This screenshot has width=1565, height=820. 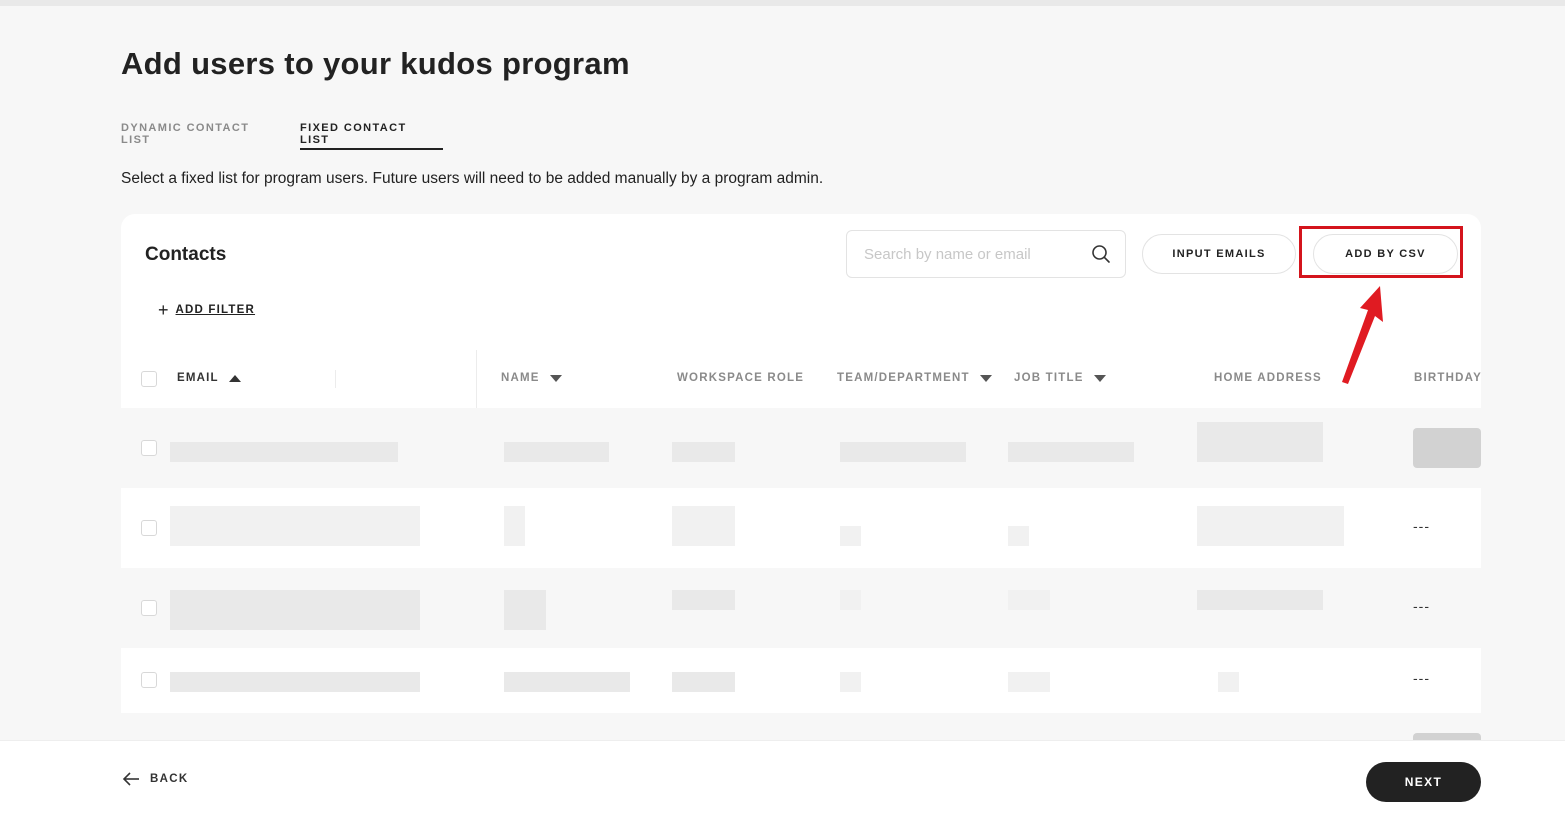 What do you see at coordinates (782, 780) in the screenshot?
I see `footer-bar: BACK NEXT` at bounding box center [782, 780].